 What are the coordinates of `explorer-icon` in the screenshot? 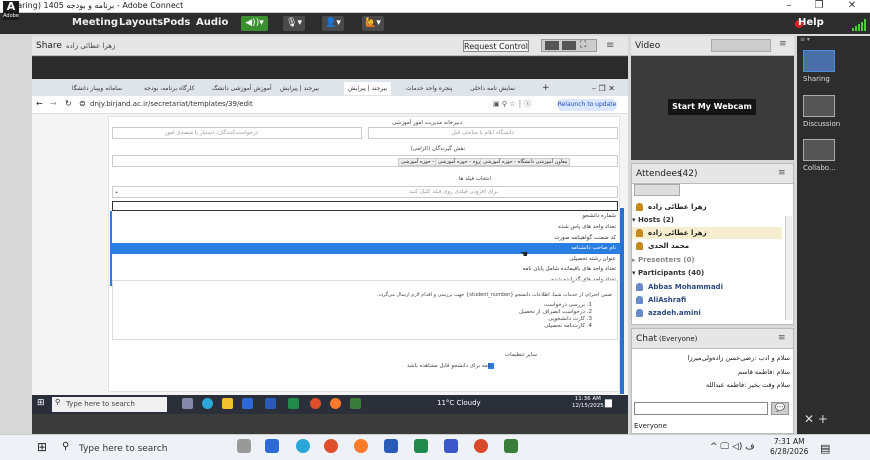 It's located at (227, 403).